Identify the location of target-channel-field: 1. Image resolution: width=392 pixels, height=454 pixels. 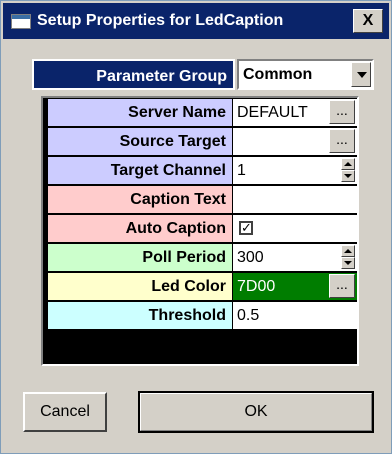
(295, 170).